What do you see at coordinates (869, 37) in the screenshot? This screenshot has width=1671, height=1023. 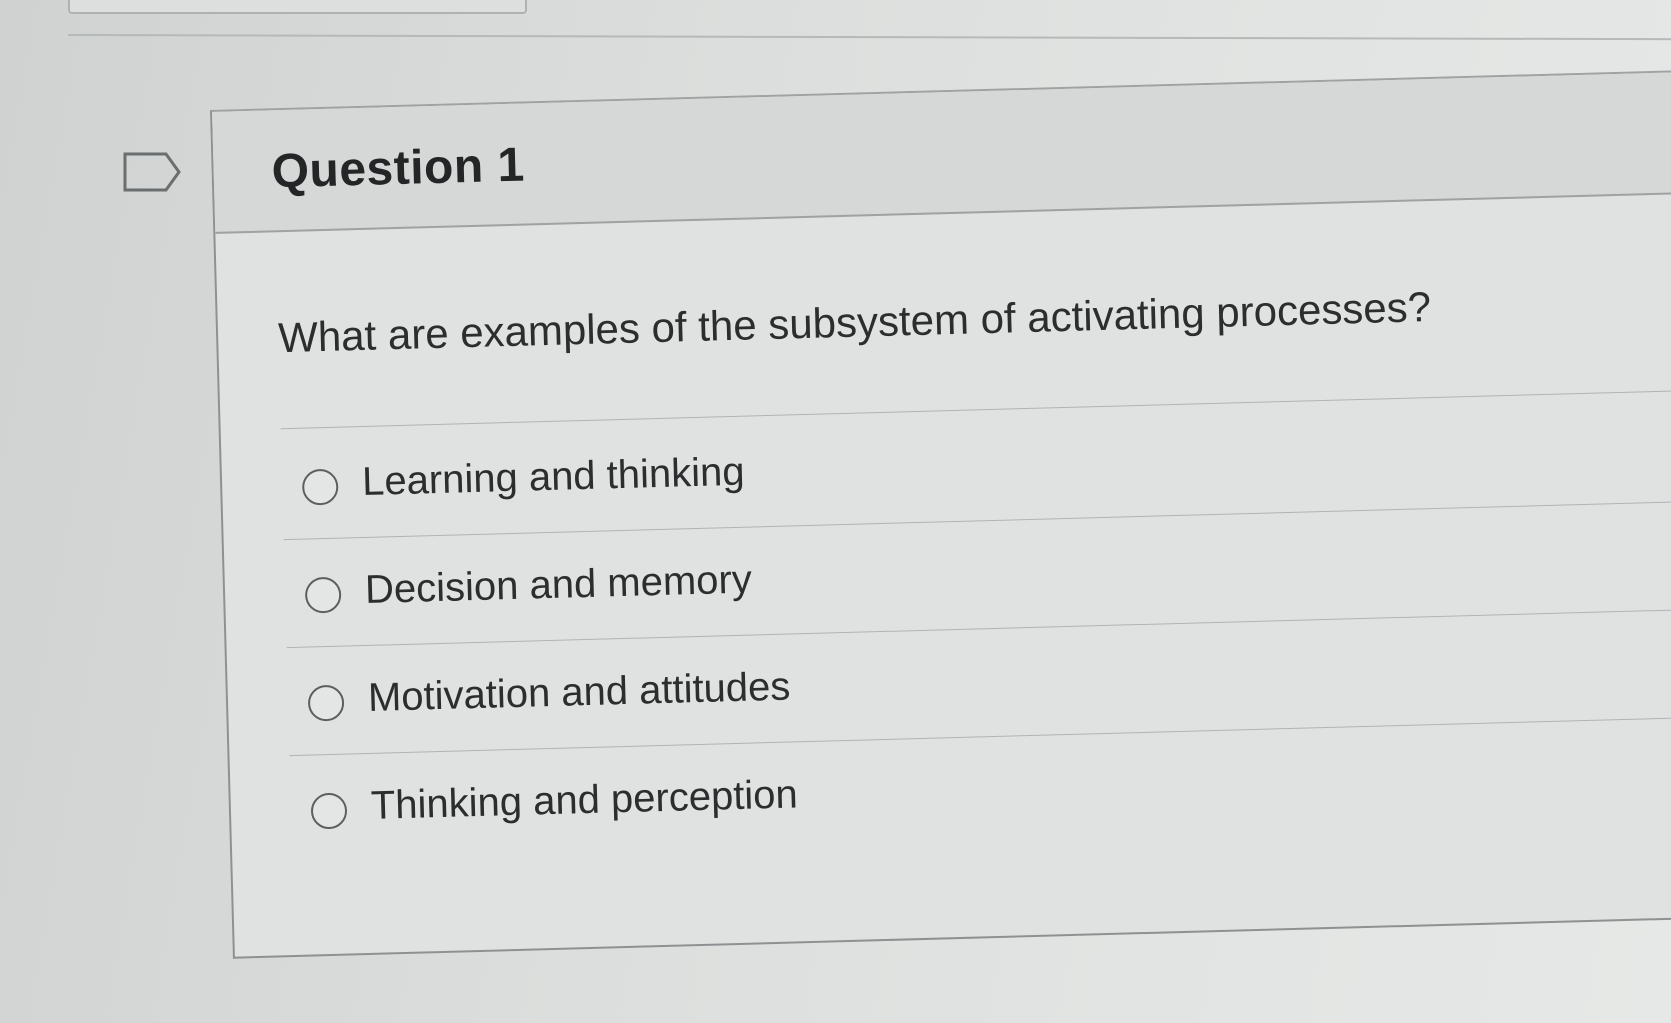 I see `top-divider` at bounding box center [869, 37].